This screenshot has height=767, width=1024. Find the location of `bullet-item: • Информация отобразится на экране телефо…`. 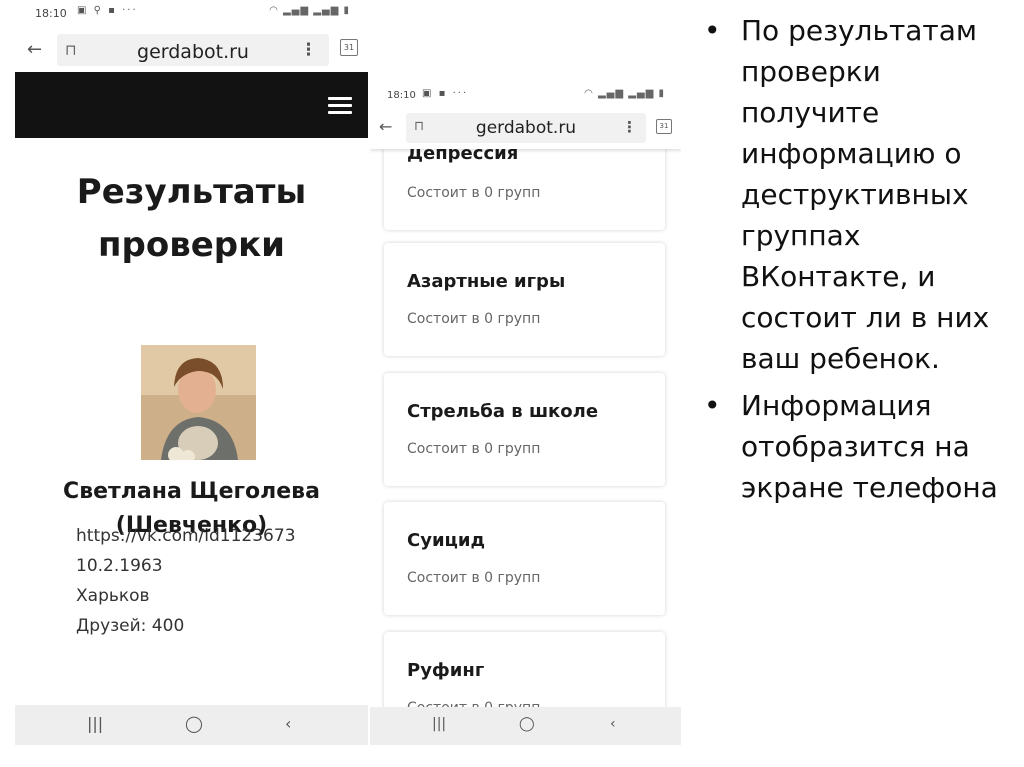

bullet-item: • Информация отобразится на экране телефо… is located at coordinates (857, 446).